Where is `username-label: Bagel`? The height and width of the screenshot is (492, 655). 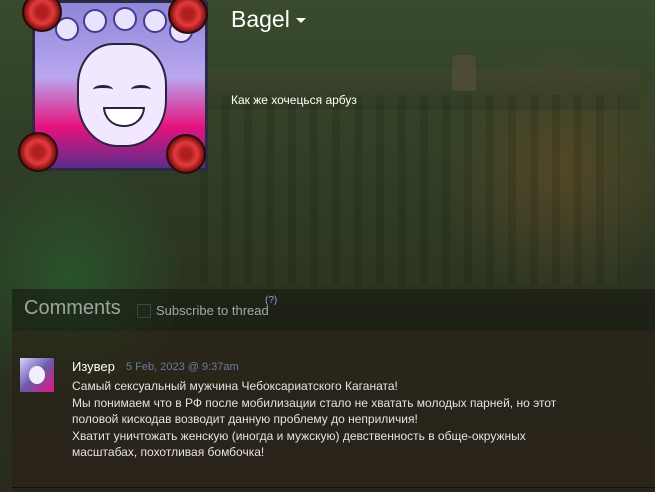 username-label: Bagel is located at coordinates (260, 19).